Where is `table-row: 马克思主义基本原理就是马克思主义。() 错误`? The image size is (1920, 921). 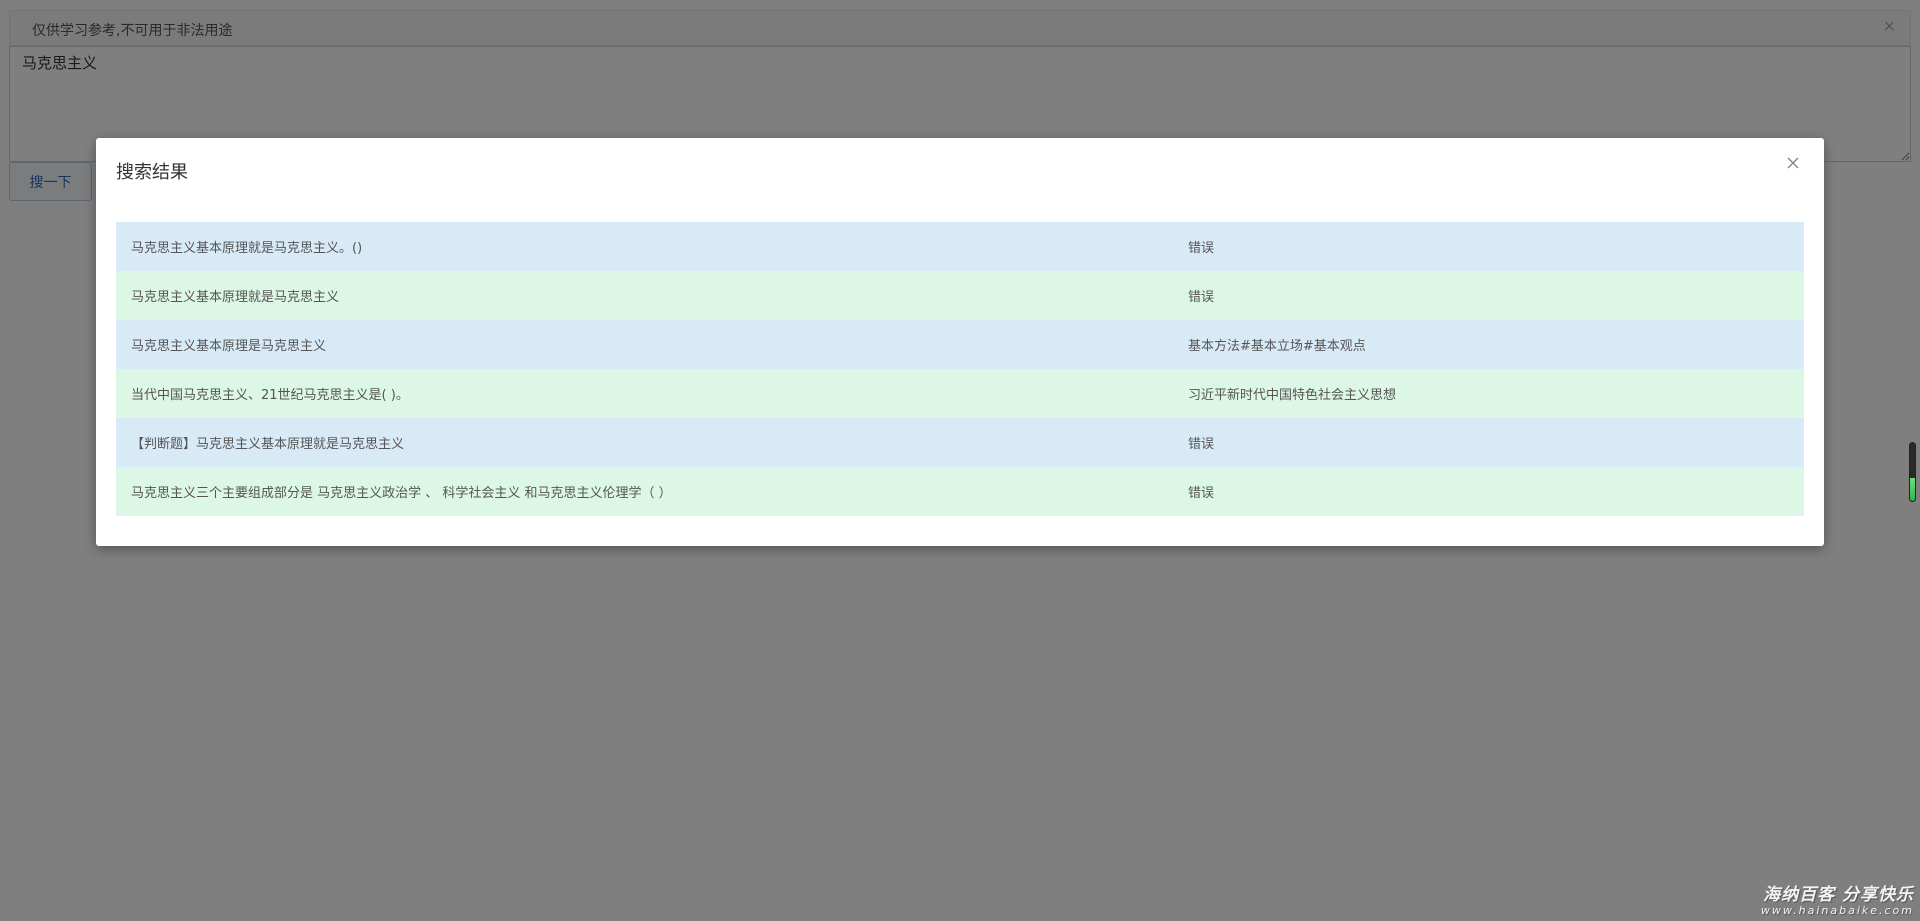 table-row: 马克思主义基本原理就是马克思主义。() 错误 is located at coordinates (960, 246).